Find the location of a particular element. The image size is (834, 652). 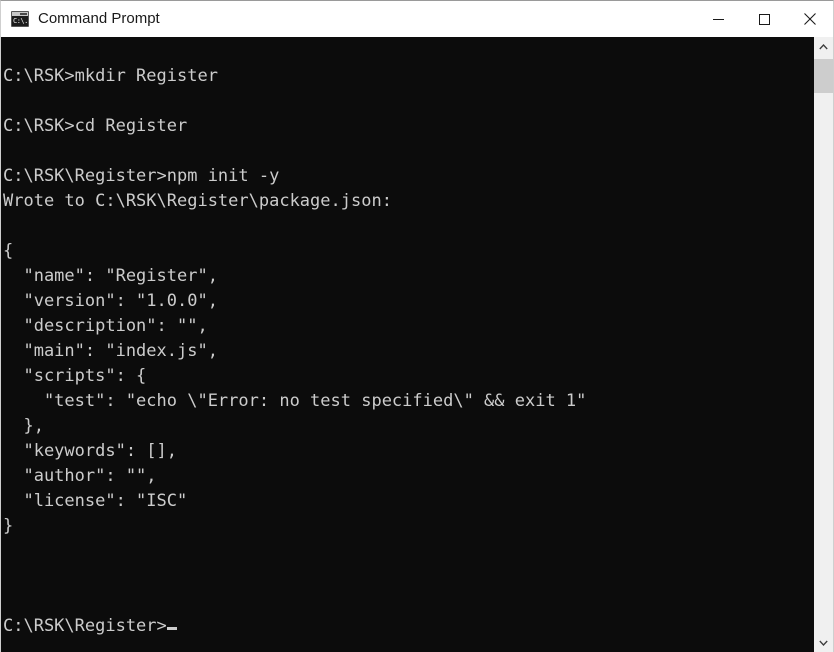

console-line: "author": "", is located at coordinates (80, 476).